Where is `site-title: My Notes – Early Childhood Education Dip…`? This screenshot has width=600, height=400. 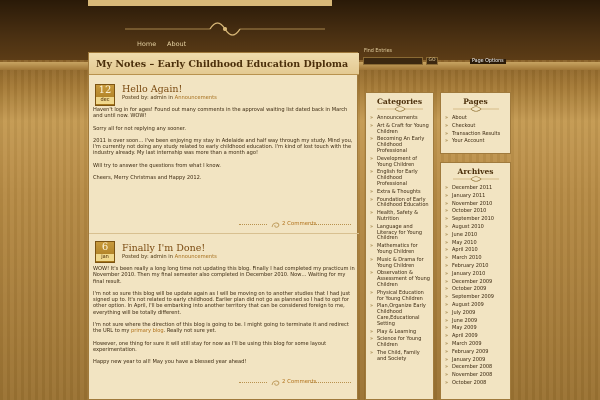 site-title: My Notes – Early Childhood Education Dip… is located at coordinates (224, 64).